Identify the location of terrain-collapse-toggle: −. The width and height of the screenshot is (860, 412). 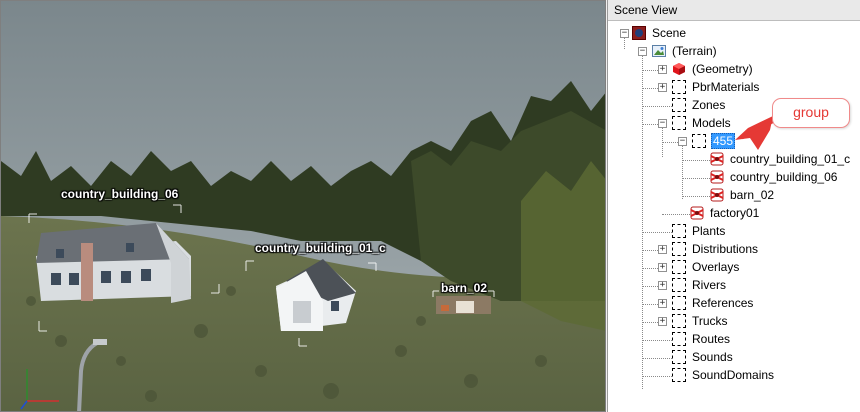
(642, 51).